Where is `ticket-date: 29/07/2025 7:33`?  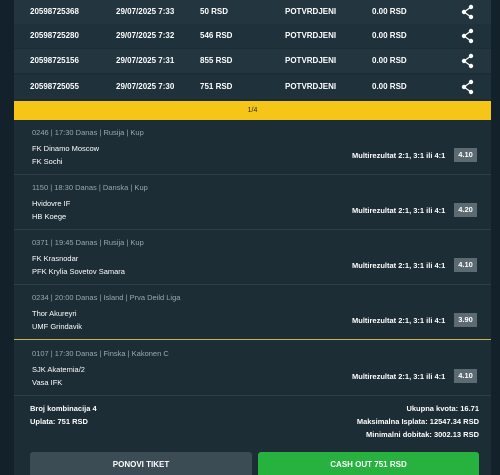 ticket-date: 29/07/2025 7:33 is located at coordinates (145, 11).